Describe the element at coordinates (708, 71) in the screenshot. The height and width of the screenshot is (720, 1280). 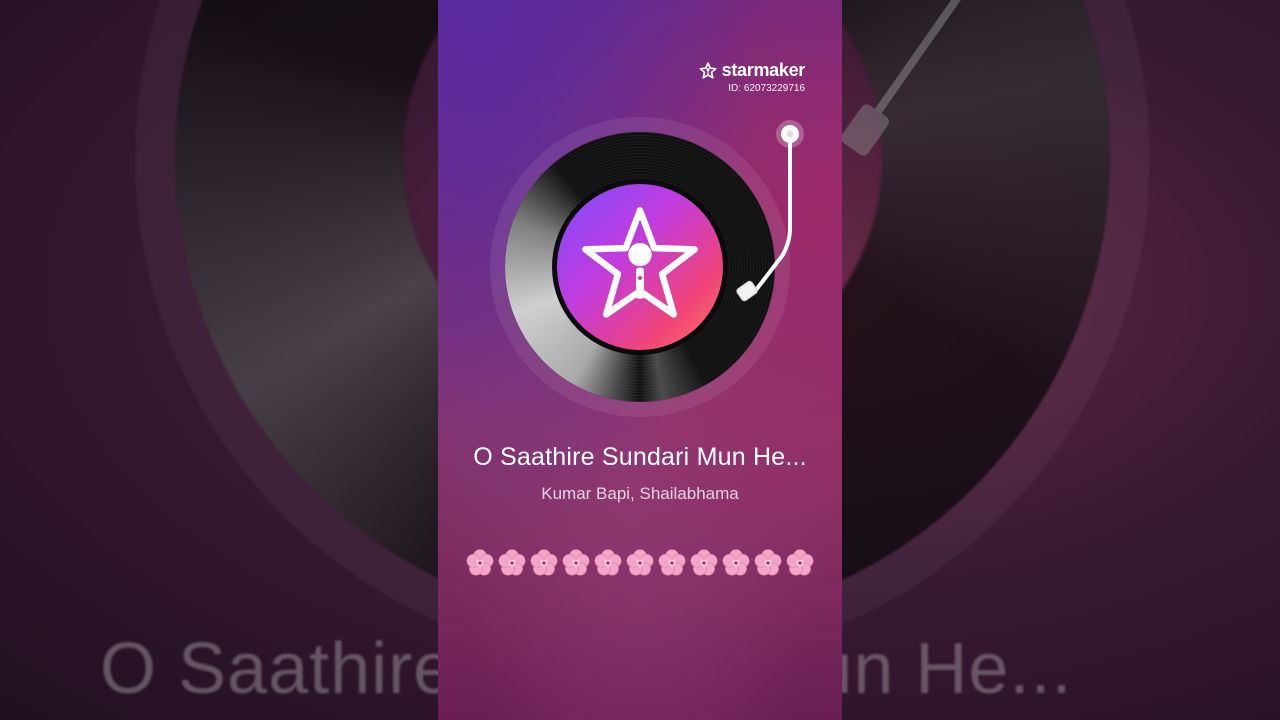
I see `starmaker-logo-icon` at that location.